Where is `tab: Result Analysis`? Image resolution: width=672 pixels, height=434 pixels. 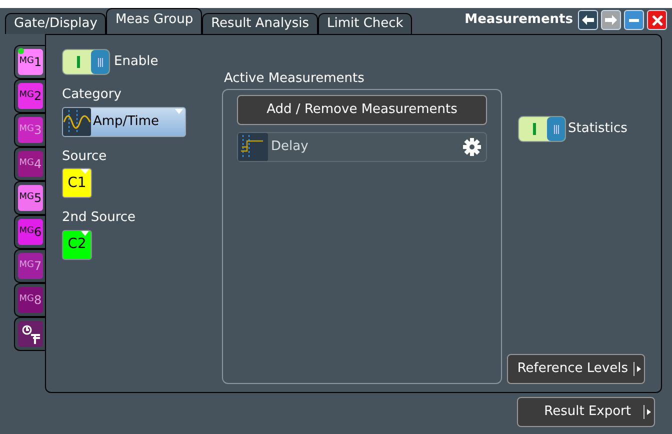 tab: Result Analysis is located at coordinates (260, 23).